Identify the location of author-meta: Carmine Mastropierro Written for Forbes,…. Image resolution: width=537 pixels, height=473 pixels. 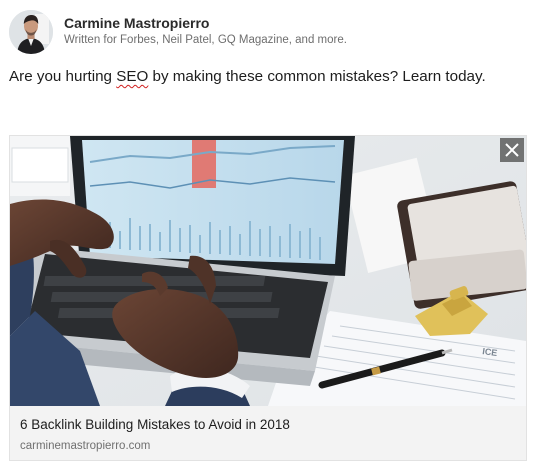
(205, 31).